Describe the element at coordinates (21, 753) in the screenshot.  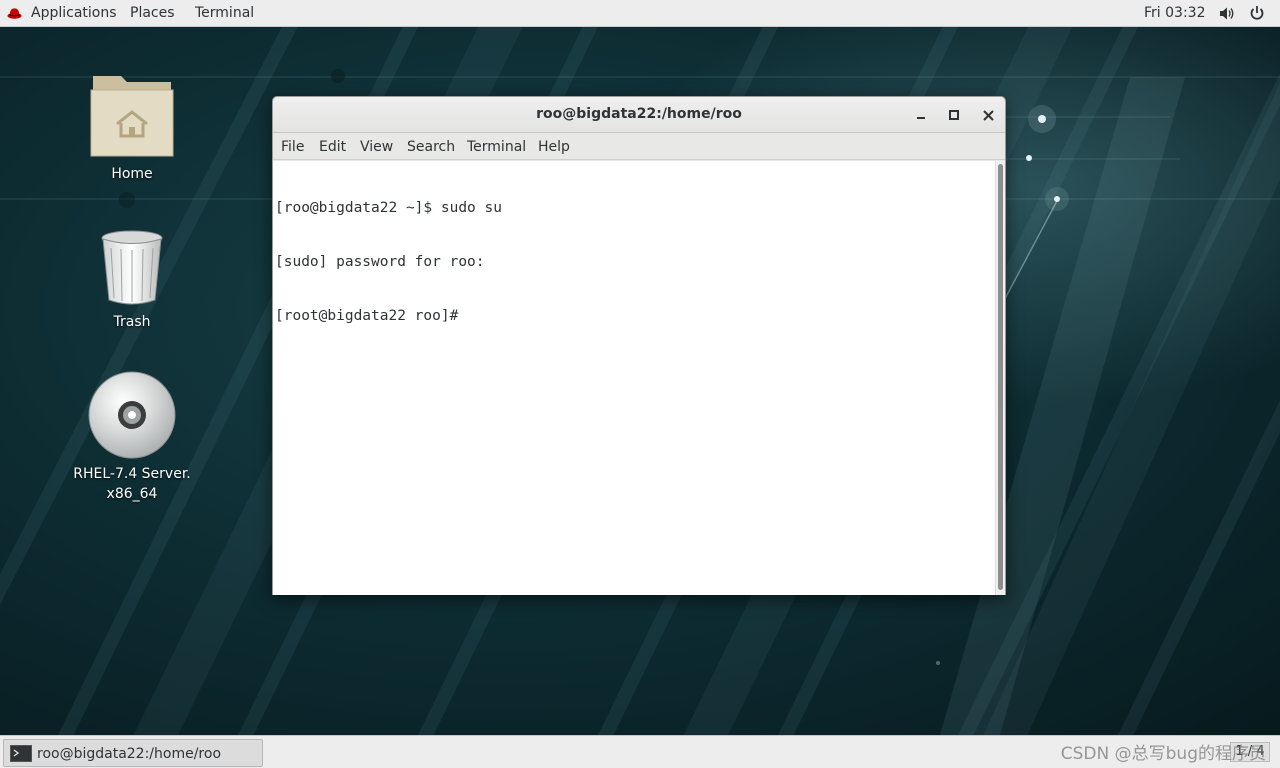
I see `terminal-icon` at that location.